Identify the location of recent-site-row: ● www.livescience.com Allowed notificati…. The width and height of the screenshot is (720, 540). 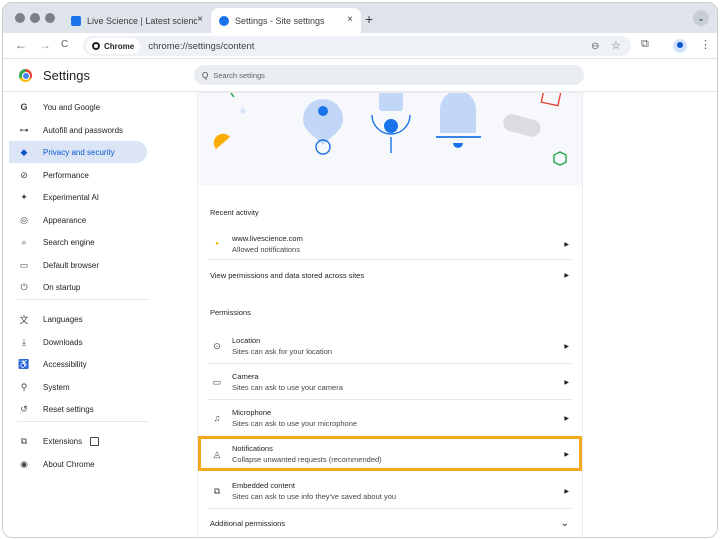
(390, 244).